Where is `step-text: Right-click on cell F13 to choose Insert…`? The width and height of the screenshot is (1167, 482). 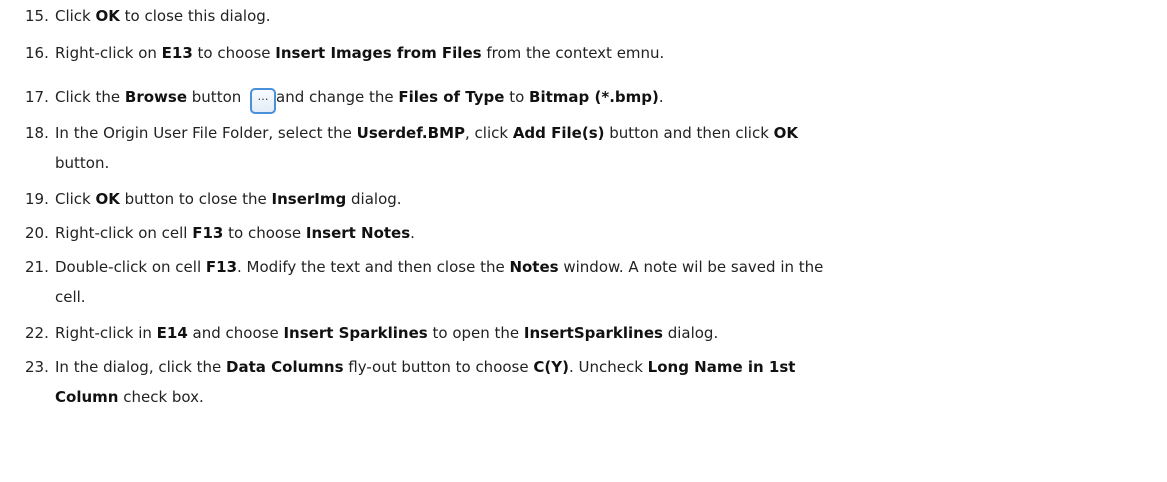 step-text: Right-click on cell F13 to choose Insert… is located at coordinates (235, 233).